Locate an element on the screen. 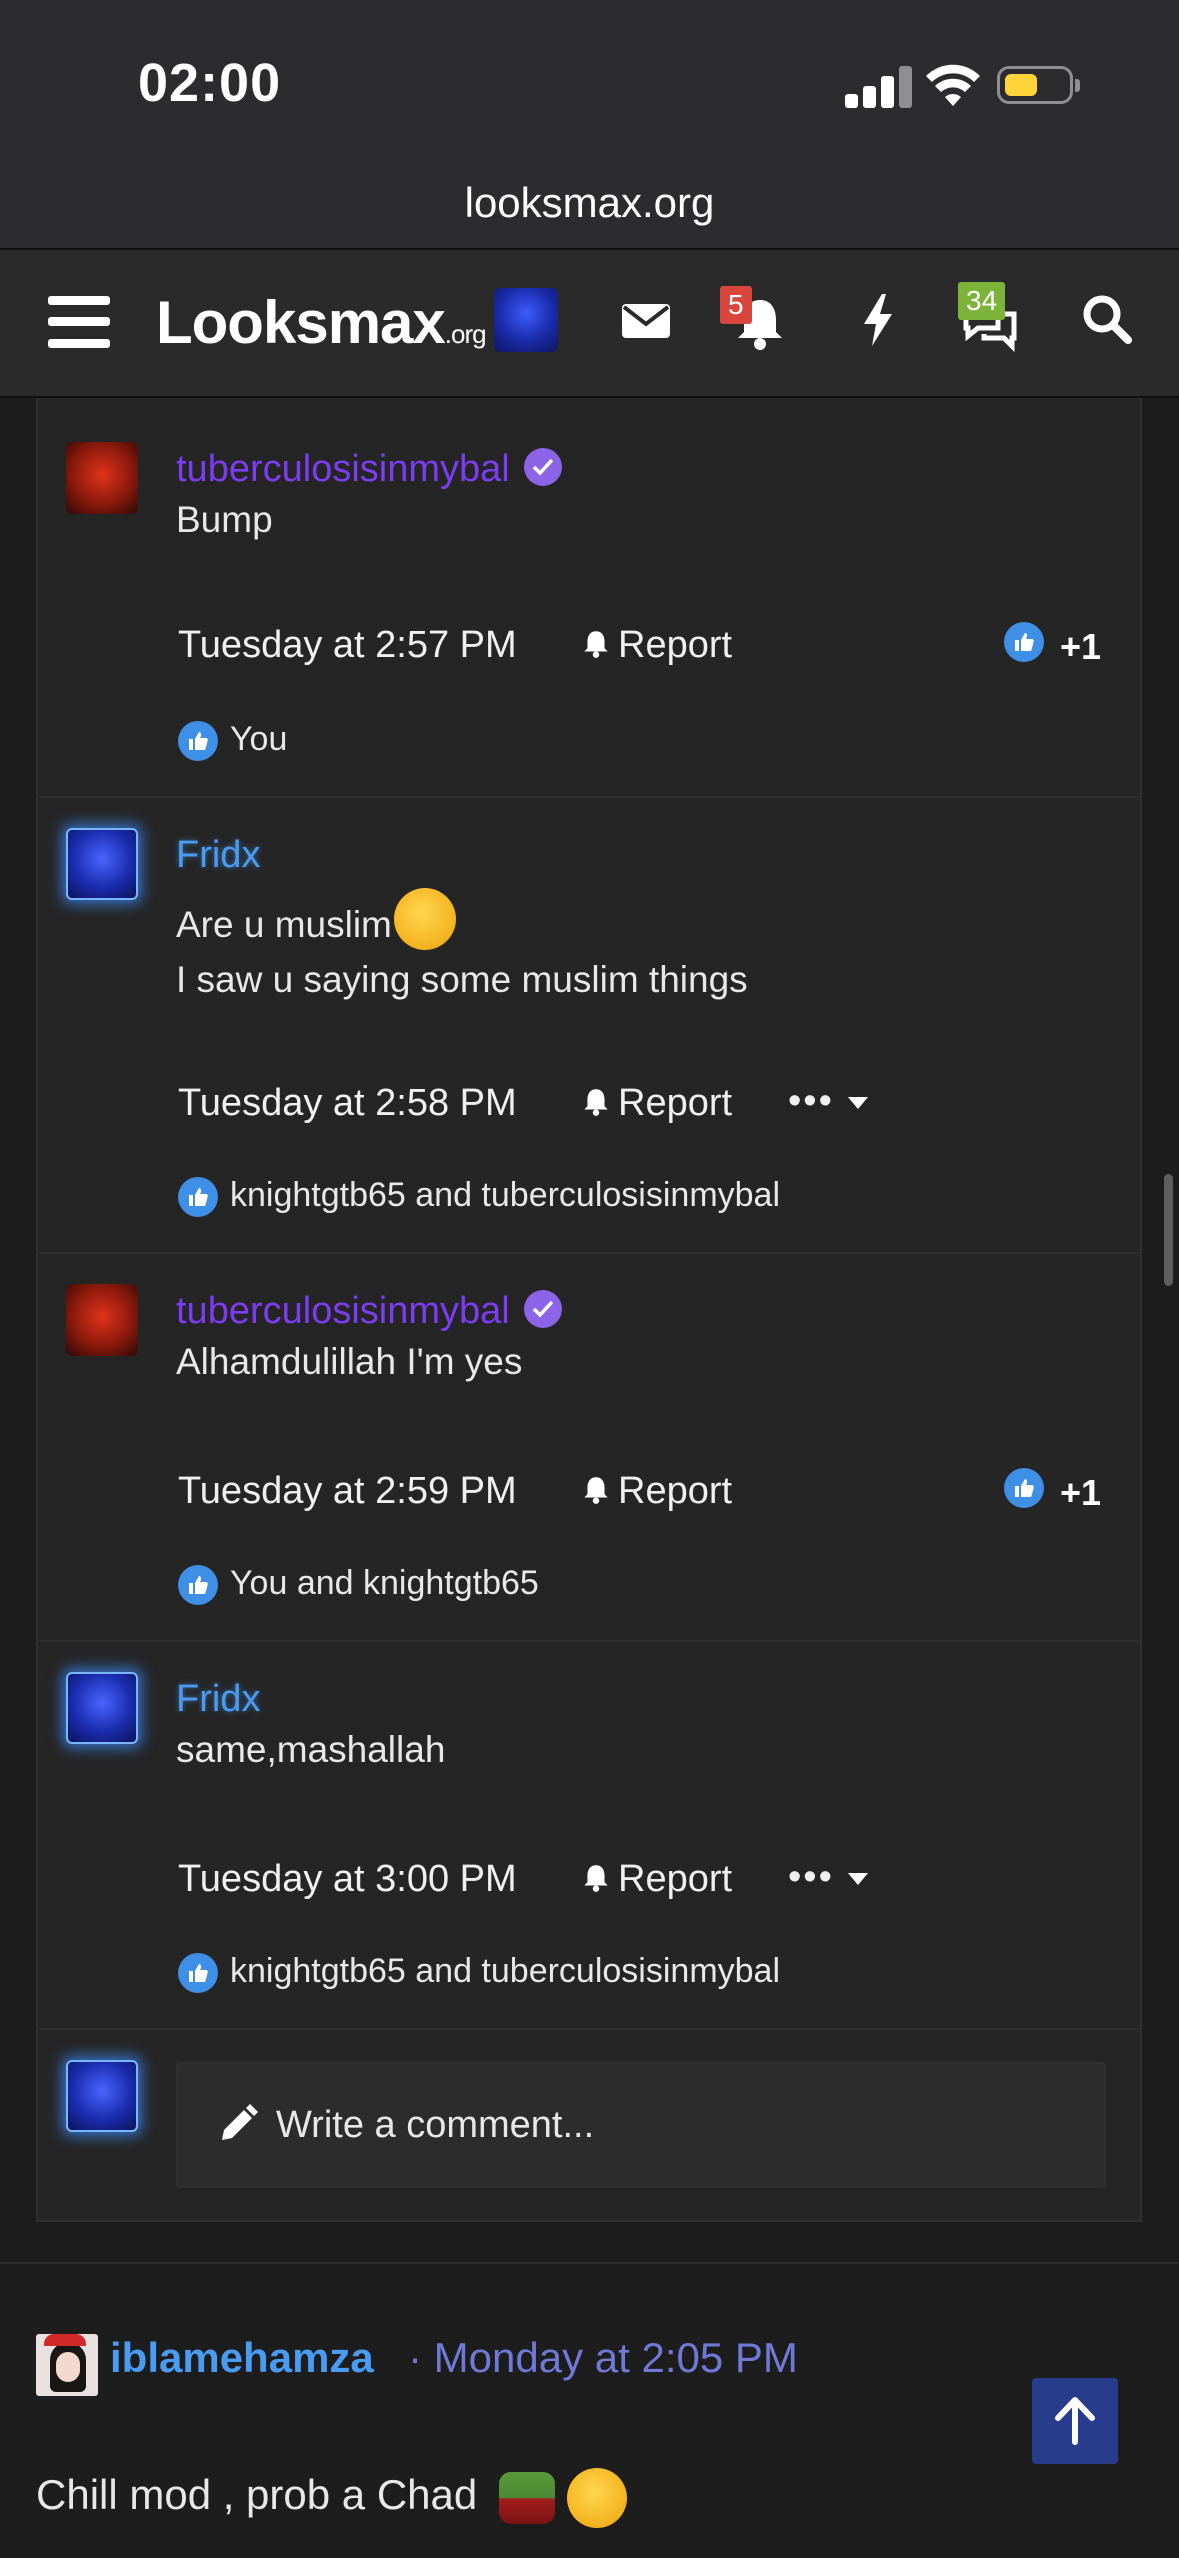  comment-text: Are u muslim is located at coordinates (284, 924).